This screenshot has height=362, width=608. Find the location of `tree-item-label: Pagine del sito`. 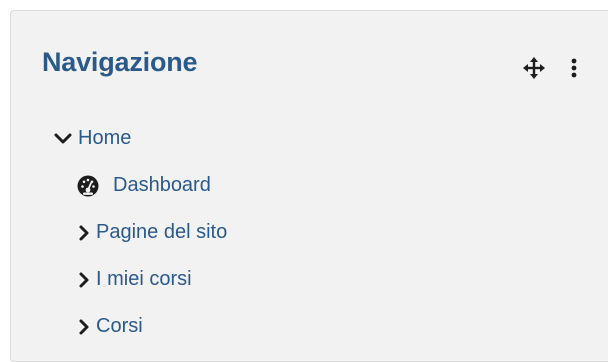

tree-item-label: Pagine del sito is located at coordinates (162, 232).